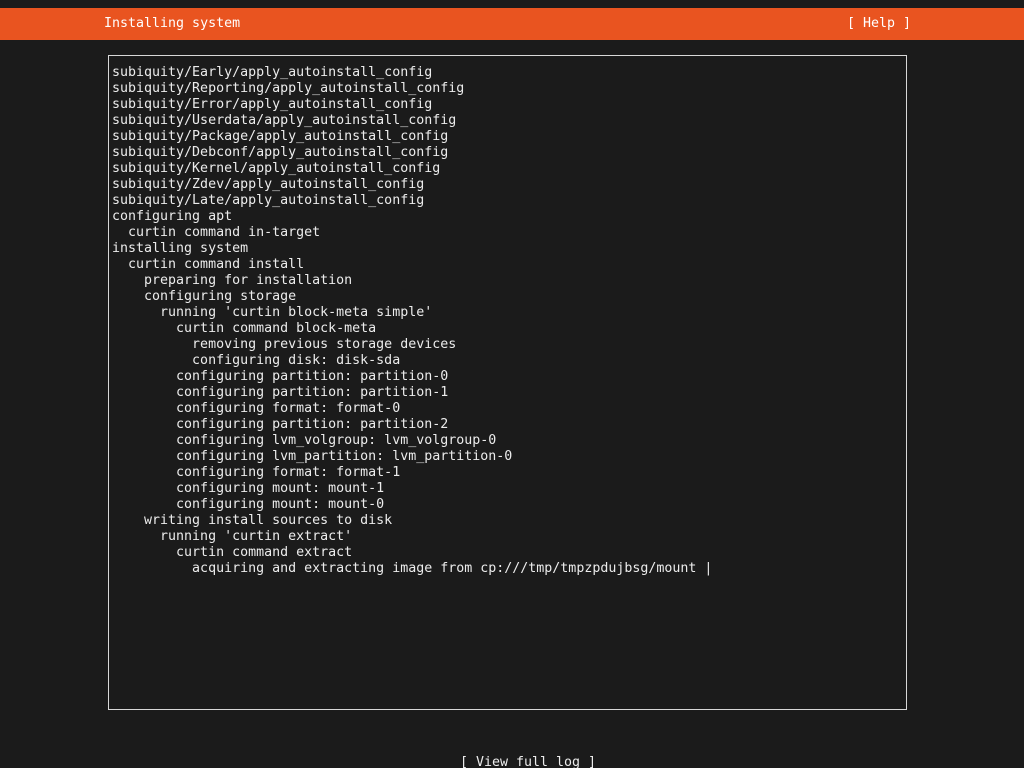  What do you see at coordinates (244, 328) in the screenshot?
I see `log-line: curtin command block-meta` at bounding box center [244, 328].